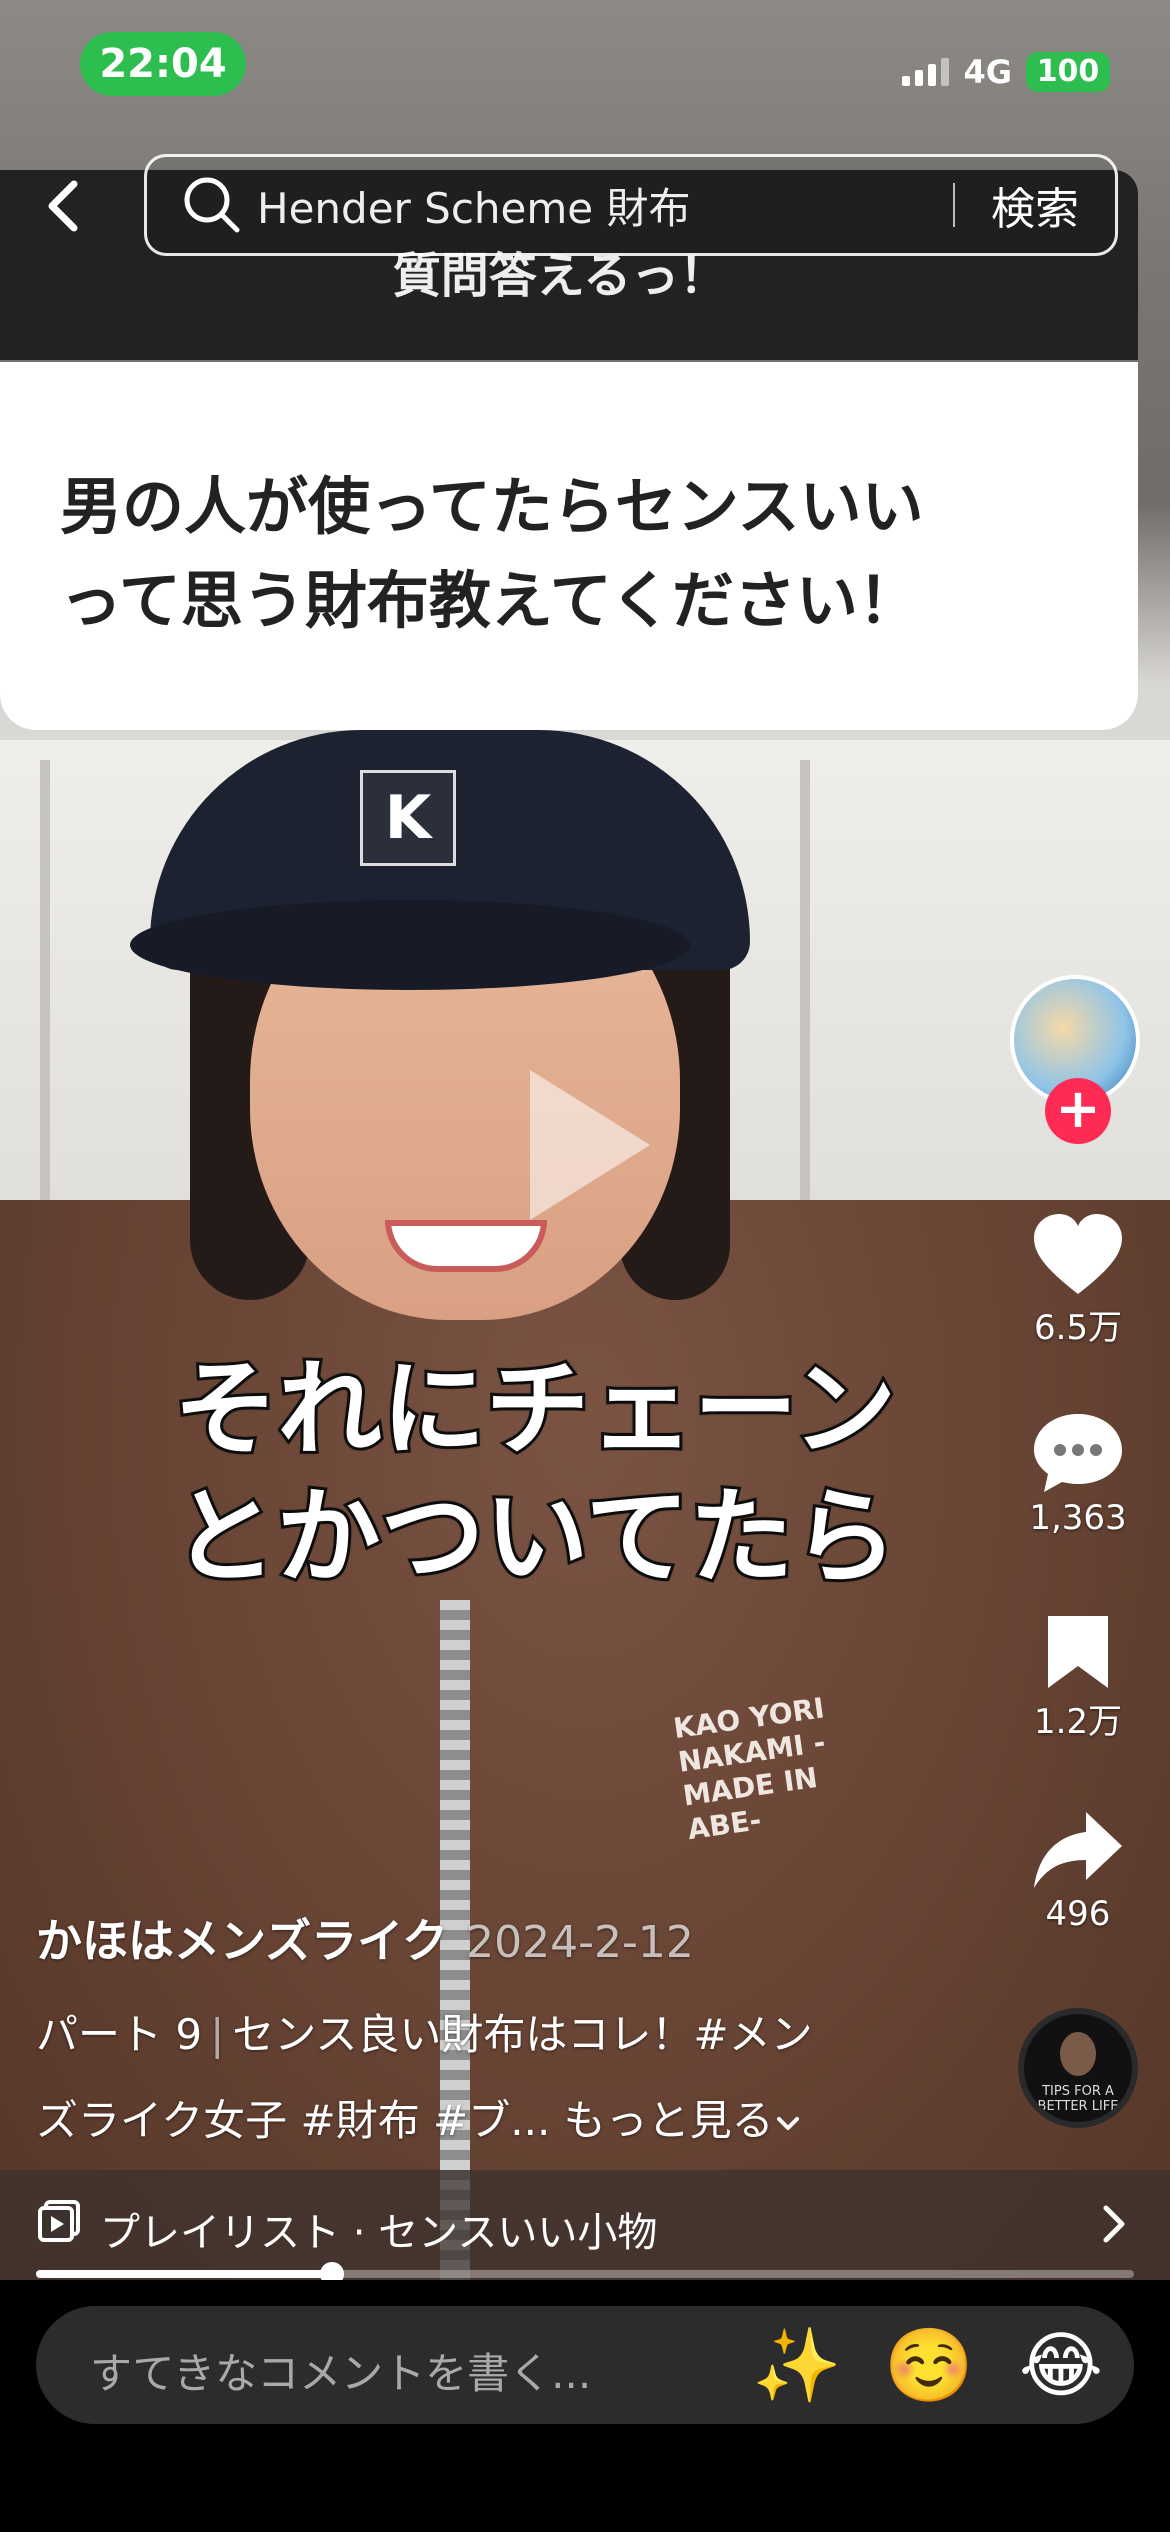  What do you see at coordinates (1078, 2099) in the screenshot?
I see `music-disc-label: TIPS FOR A BETTER LIFE` at bounding box center [1078, 2099].